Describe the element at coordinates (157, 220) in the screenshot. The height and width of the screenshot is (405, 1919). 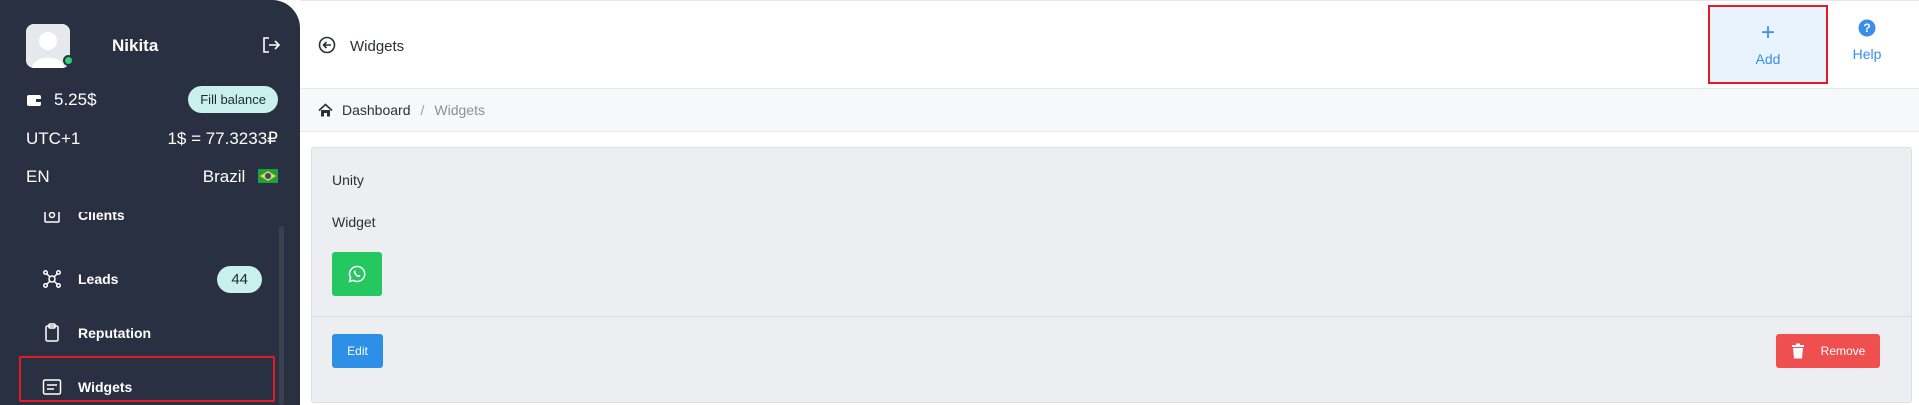
I see `sidebar-item-clients: Clients` at that location.